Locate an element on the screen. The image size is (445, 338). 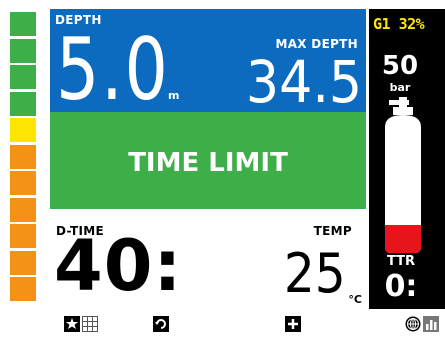
alert-text: TIME LIMIT is located at coordinates (208, 163).